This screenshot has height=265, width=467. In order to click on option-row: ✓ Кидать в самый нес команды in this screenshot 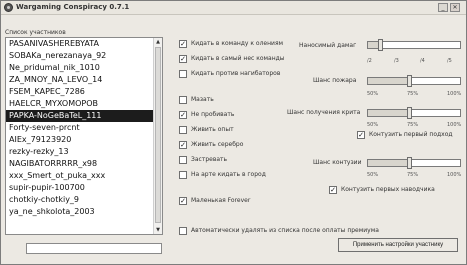, I will do `click(232, 59)`.